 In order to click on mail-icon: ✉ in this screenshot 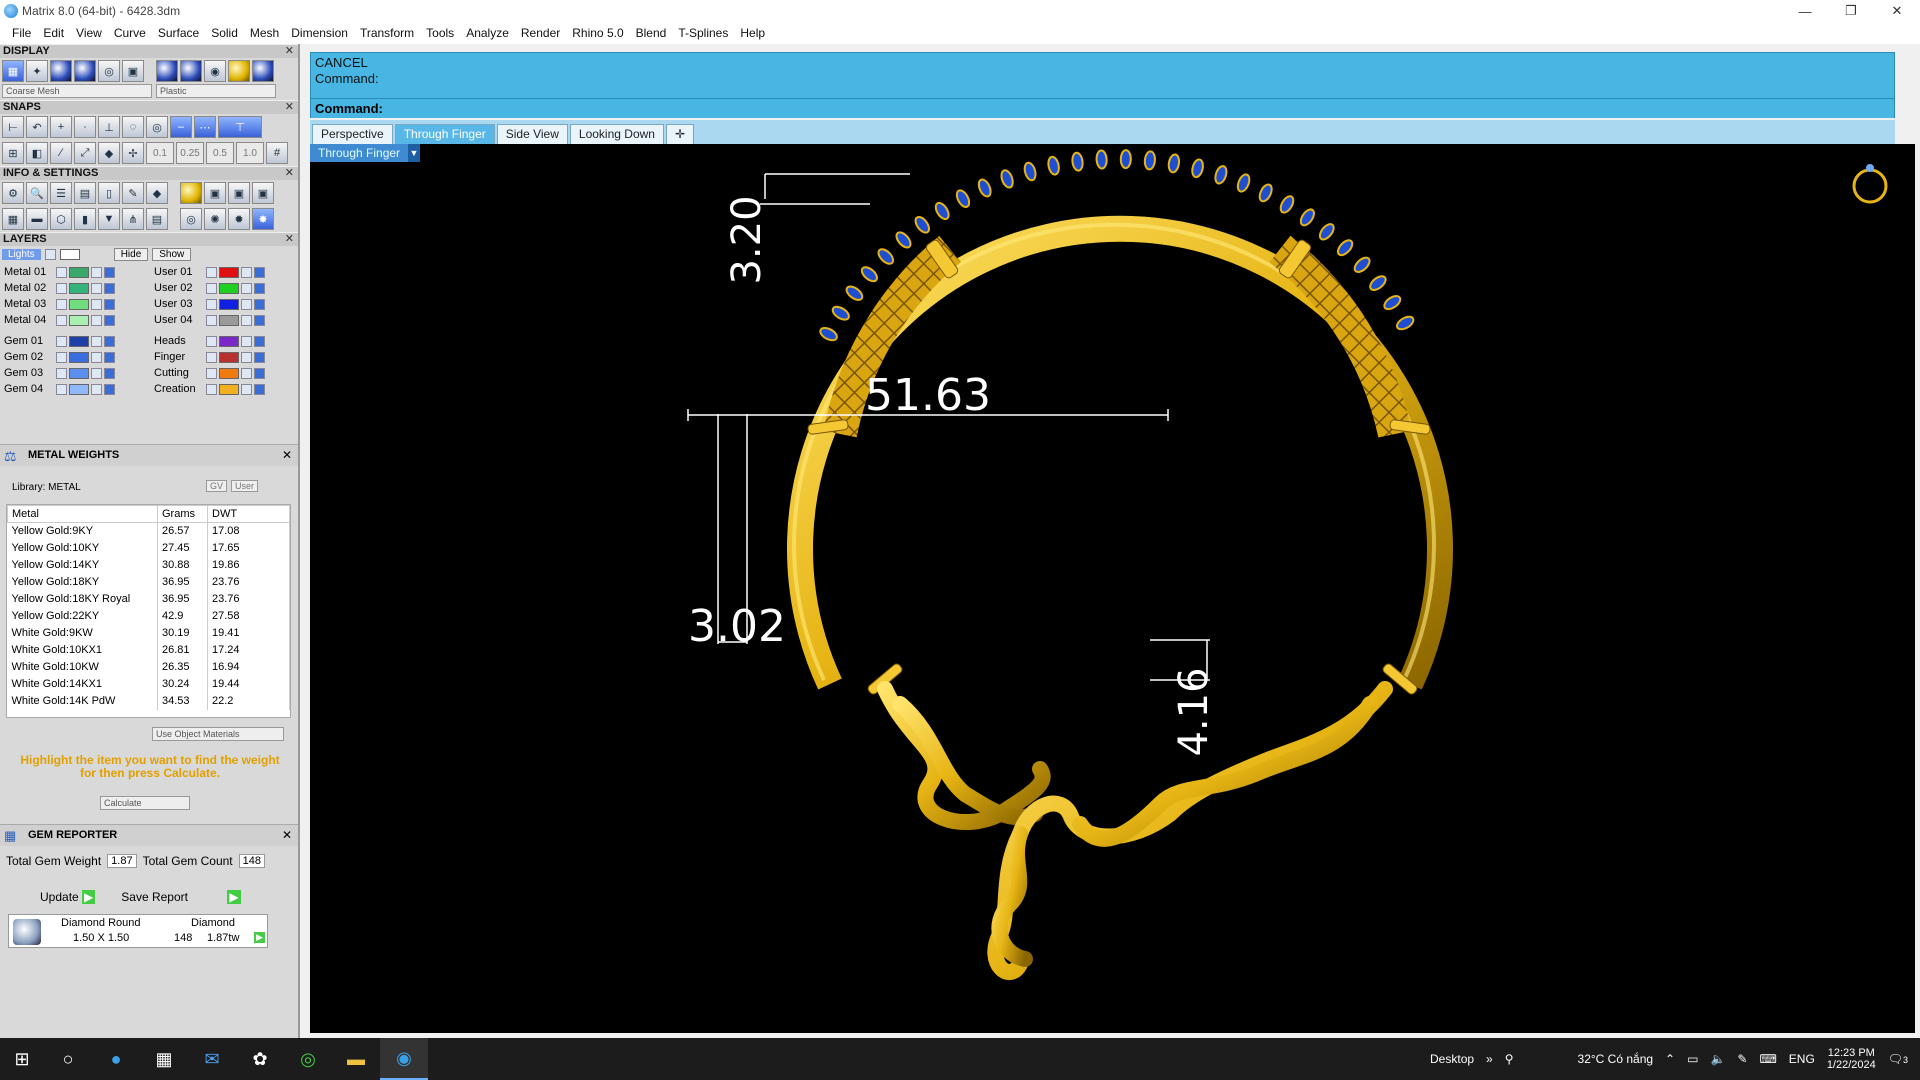, I will do `click(212, 1059)`.